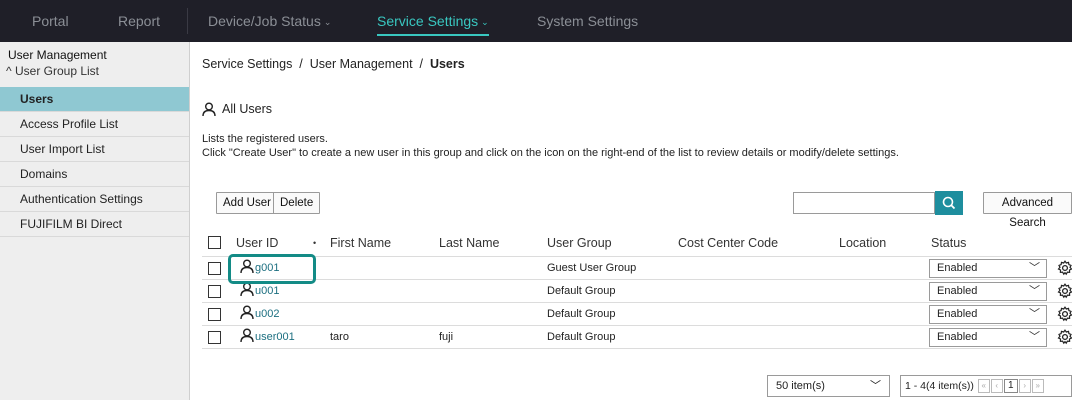  I want to click on first-name-cell: taro, so click(339, 337).